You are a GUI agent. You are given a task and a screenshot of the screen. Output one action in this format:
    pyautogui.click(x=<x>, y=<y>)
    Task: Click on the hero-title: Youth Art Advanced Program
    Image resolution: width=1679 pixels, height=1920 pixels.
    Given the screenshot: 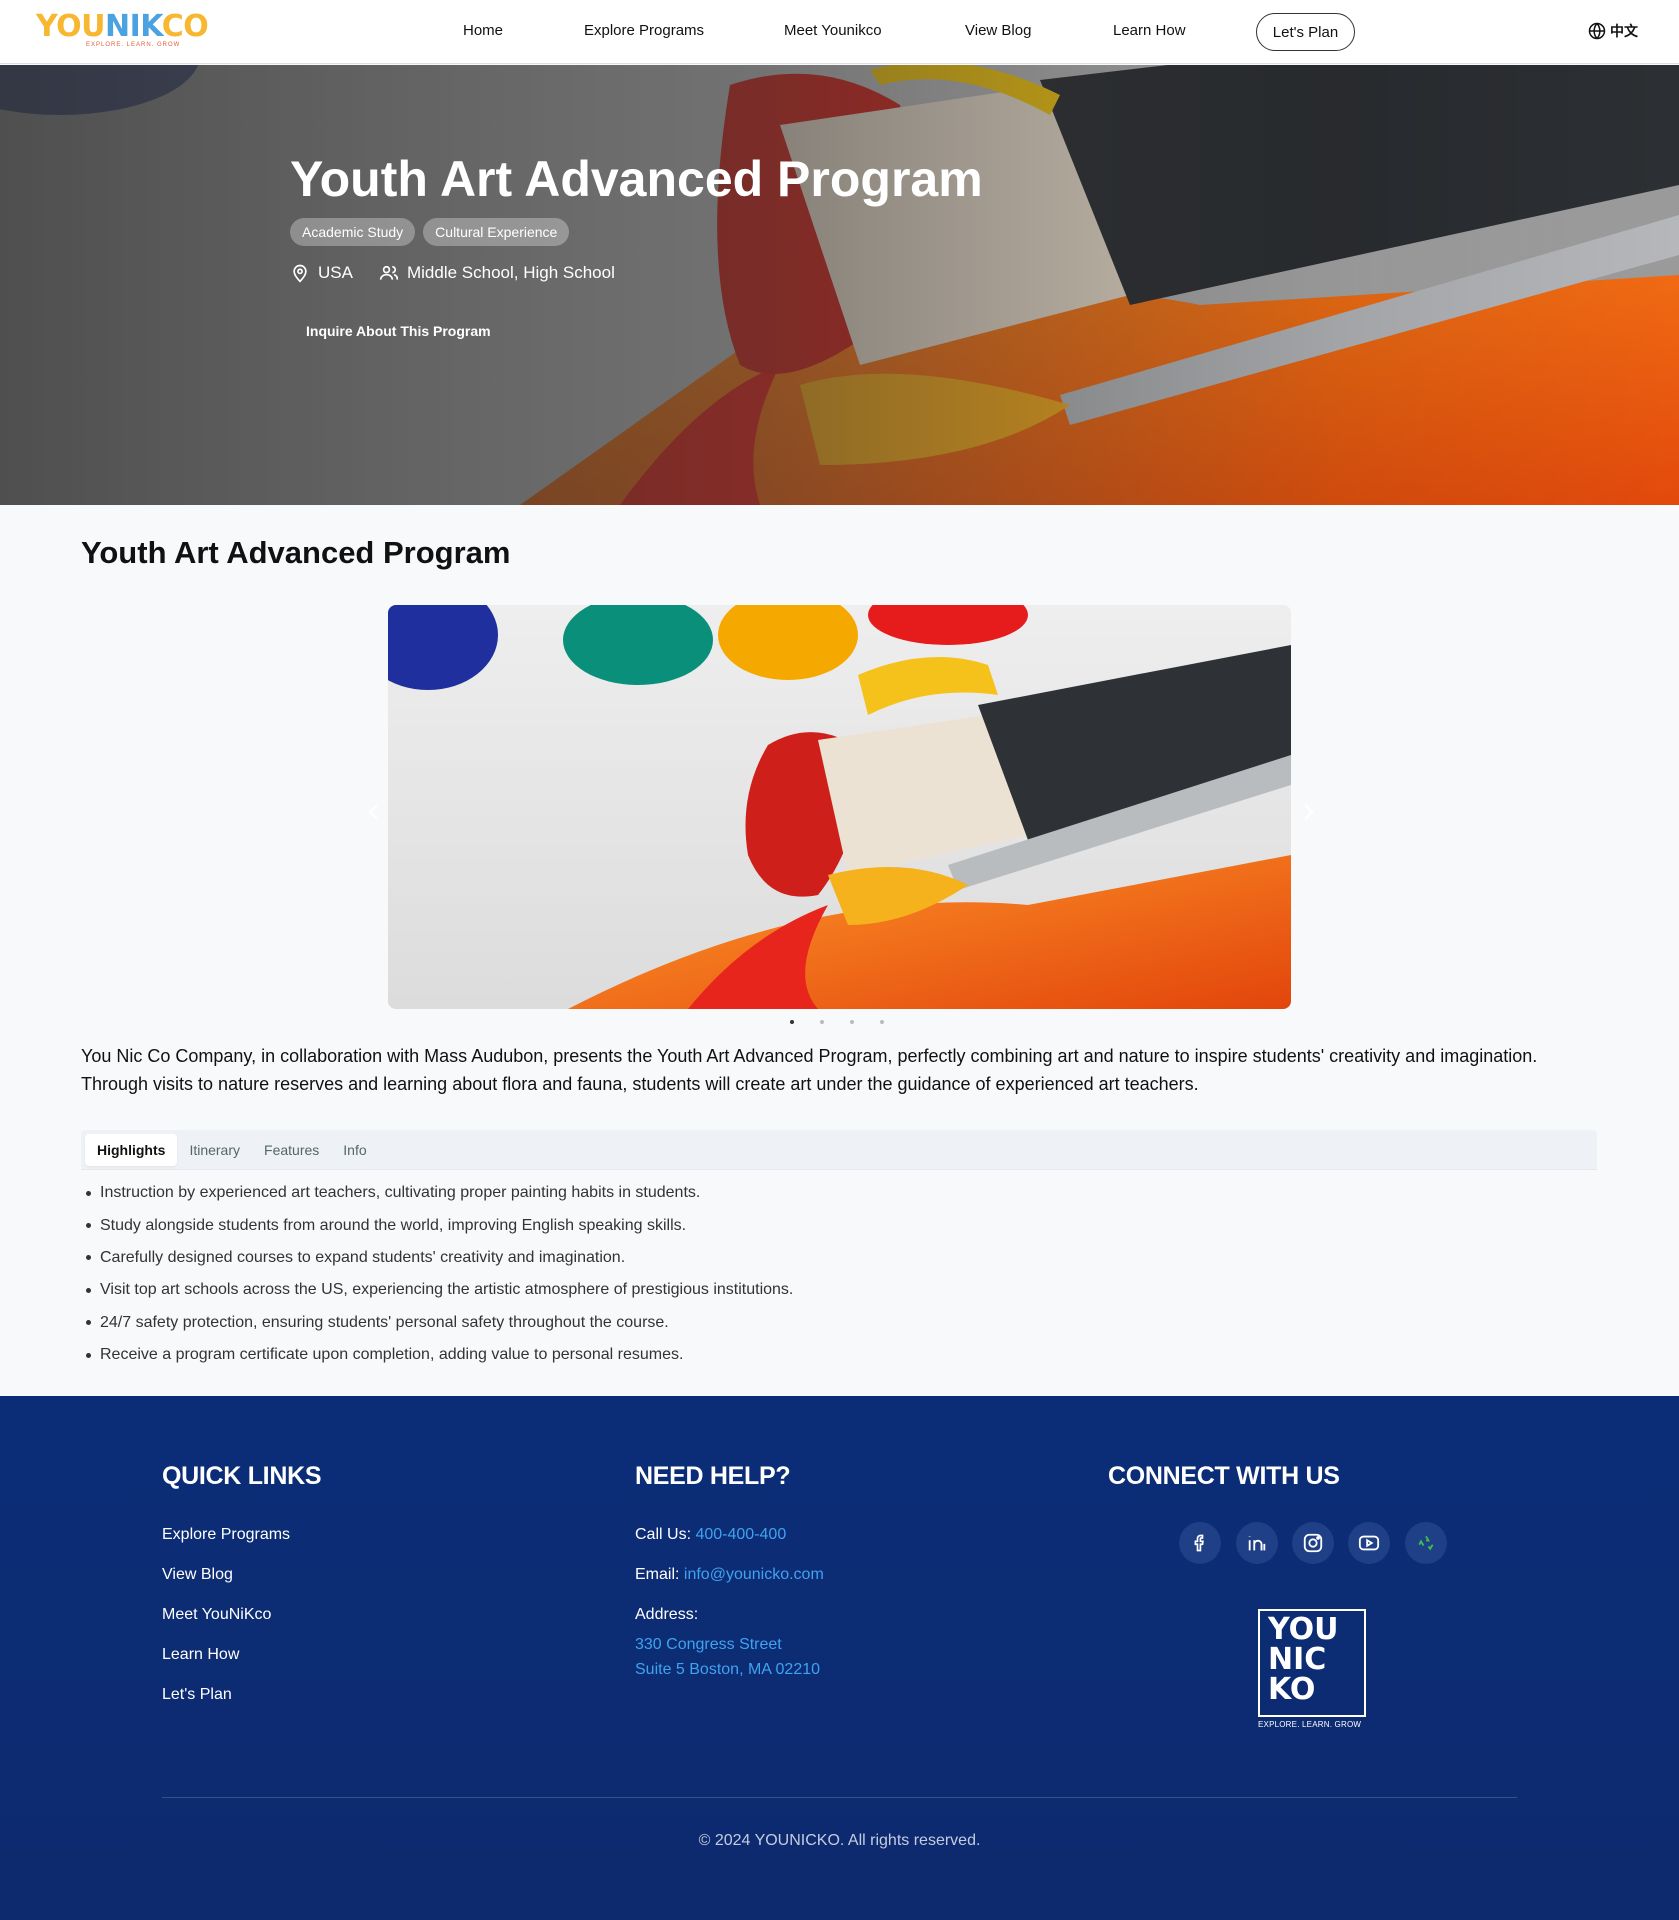 What is the action you would take?
    pyautogui.click(x=636, y=179)
    